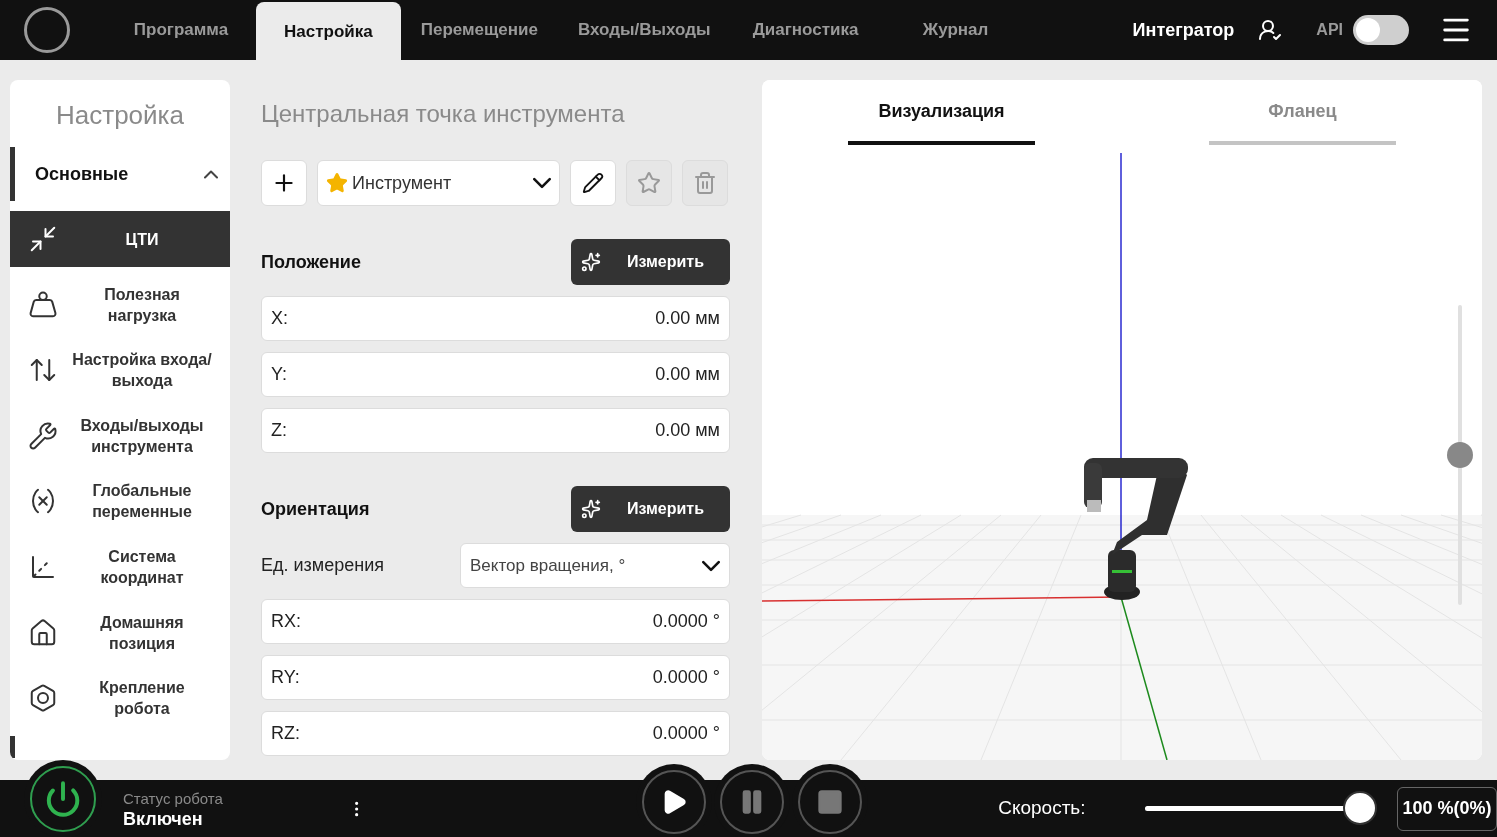  Describe the element at coordinates (120, 501) in the screenshot. I see `sidebar-item: Глобальные переменные` at that location.